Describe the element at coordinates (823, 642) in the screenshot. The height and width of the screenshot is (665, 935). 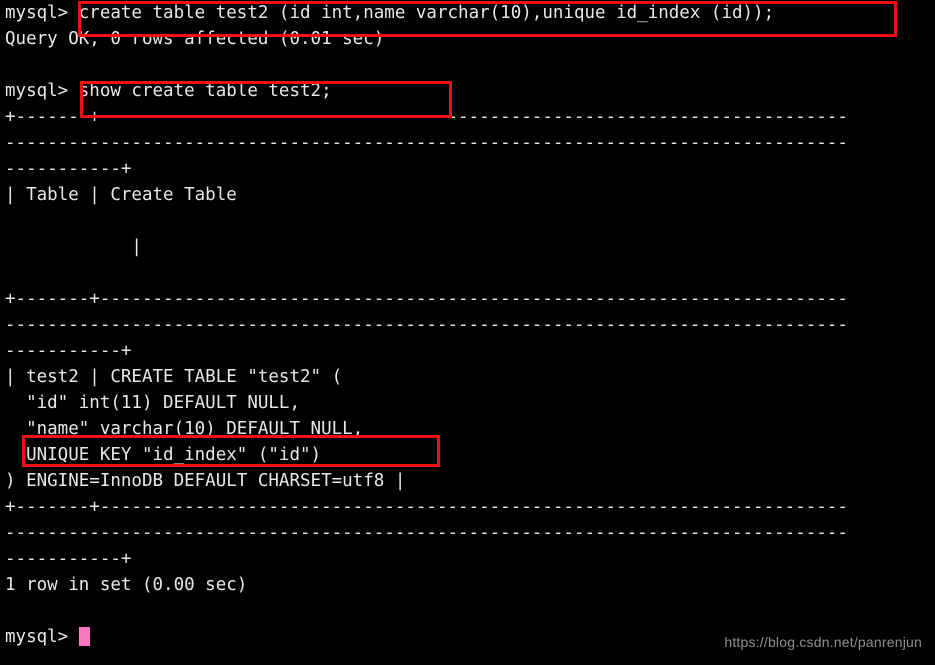
I see `watermark-url: https://blog.csdn.net/panrenjun` at that location.